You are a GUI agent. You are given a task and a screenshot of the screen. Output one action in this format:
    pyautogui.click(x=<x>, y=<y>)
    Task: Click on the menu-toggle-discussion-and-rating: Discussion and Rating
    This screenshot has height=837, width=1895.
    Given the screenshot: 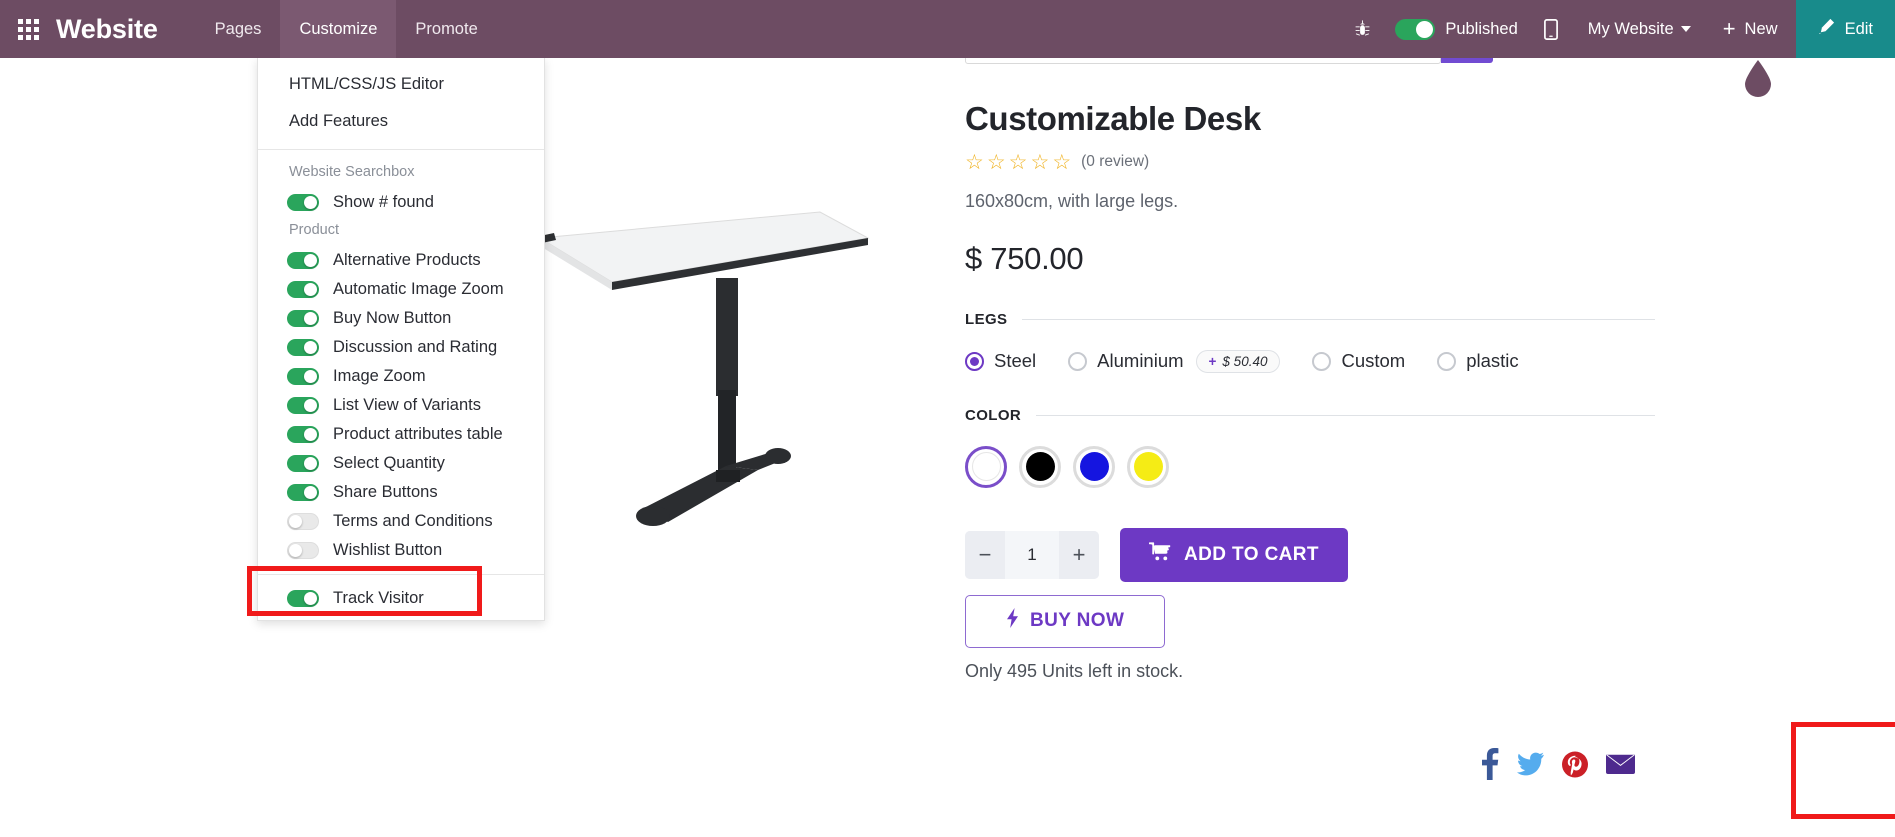 What is the action you would take?
    pyautogui.click(x=401, y=347)
    